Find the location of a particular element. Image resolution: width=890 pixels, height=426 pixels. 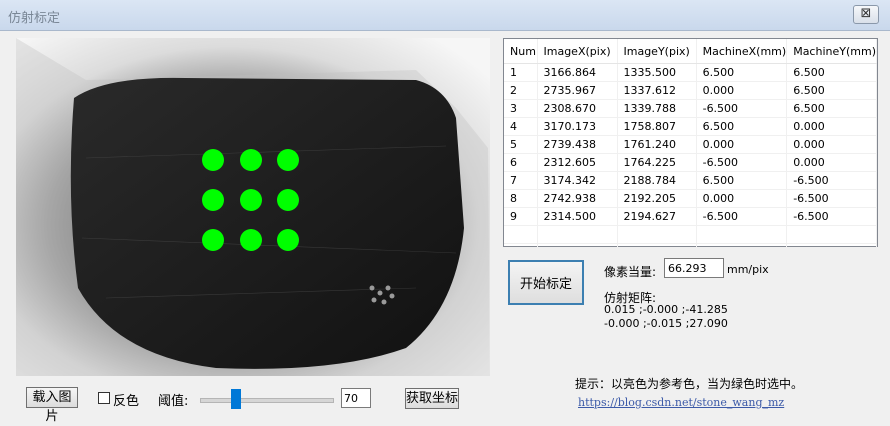

calibration-dots is located at coordinates (250, 200).